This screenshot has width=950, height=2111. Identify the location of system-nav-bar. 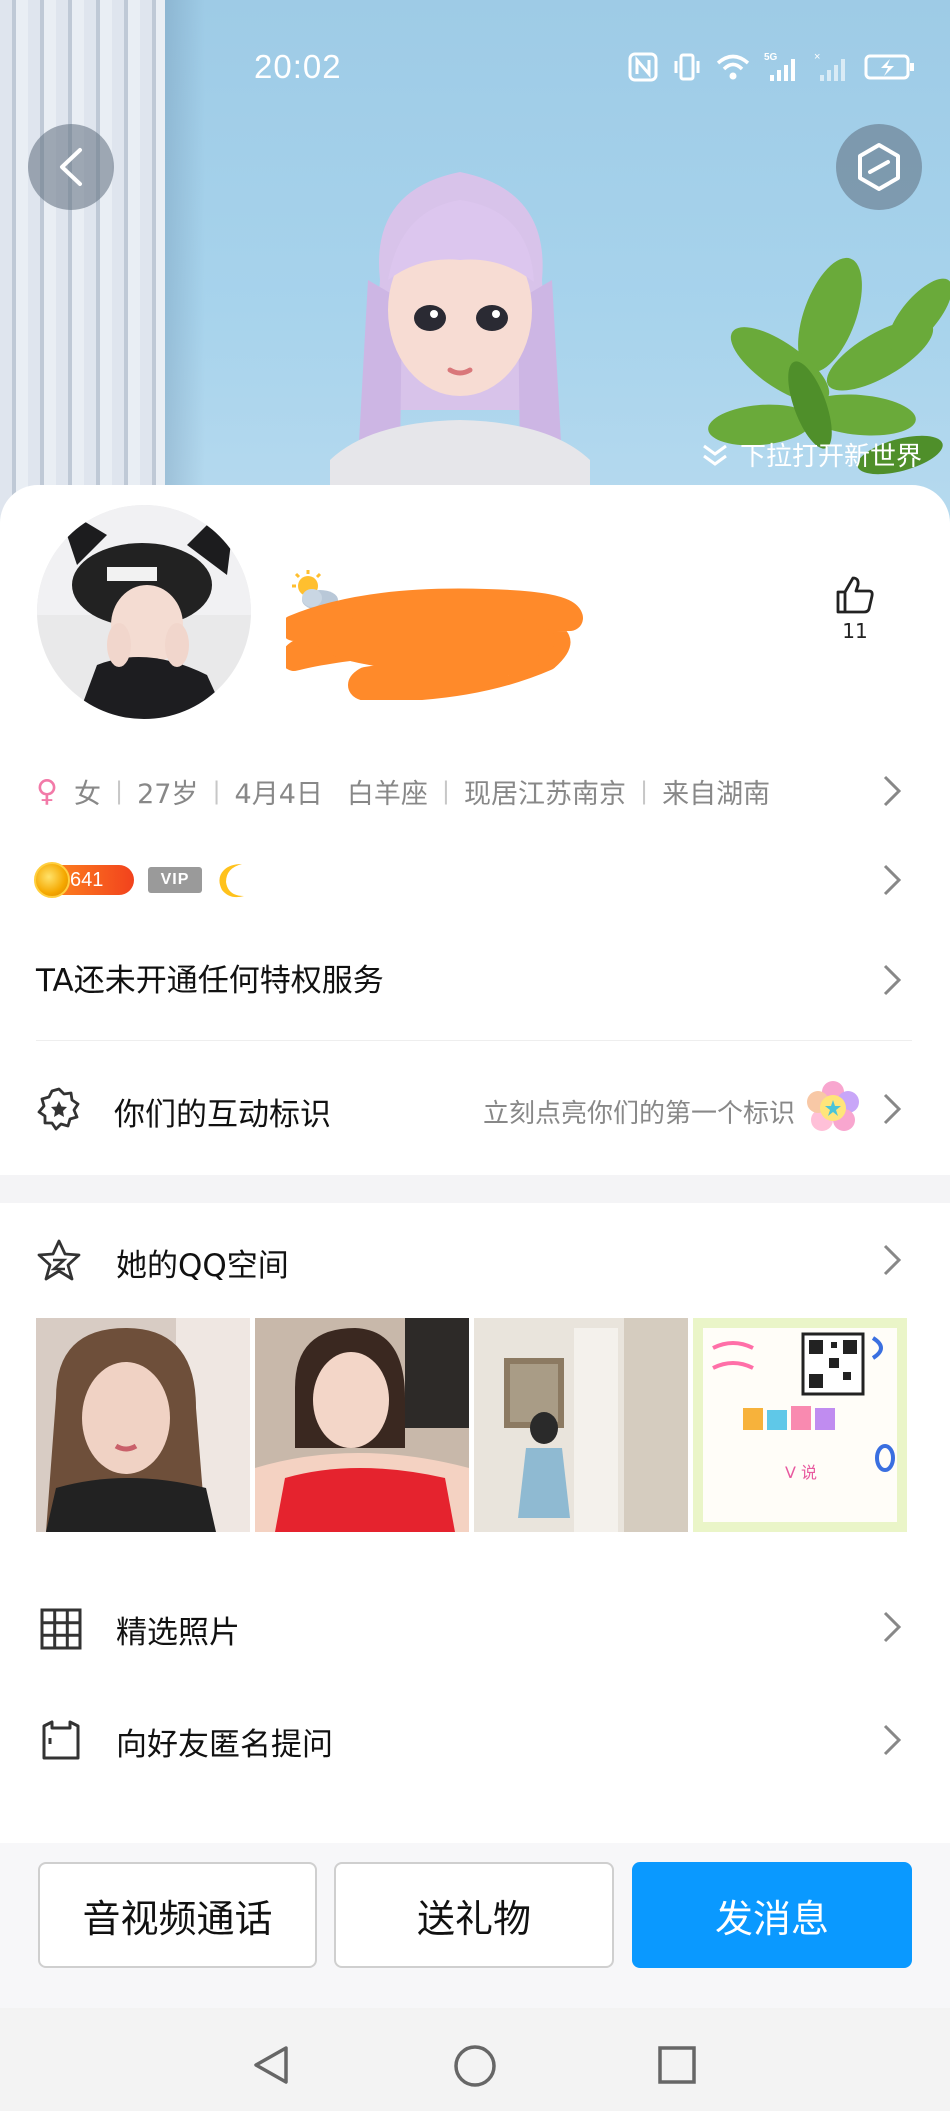
(475, 2059).